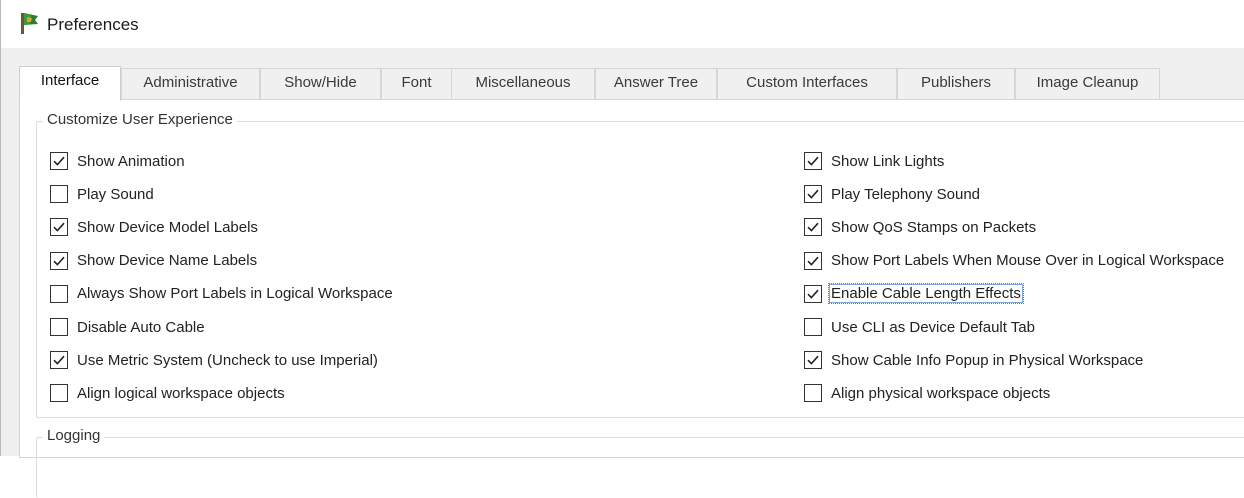 The image size is (1244, 498). I want to click on checkbox-label: Show QoS Stamps on Packets, so click(934, 227).